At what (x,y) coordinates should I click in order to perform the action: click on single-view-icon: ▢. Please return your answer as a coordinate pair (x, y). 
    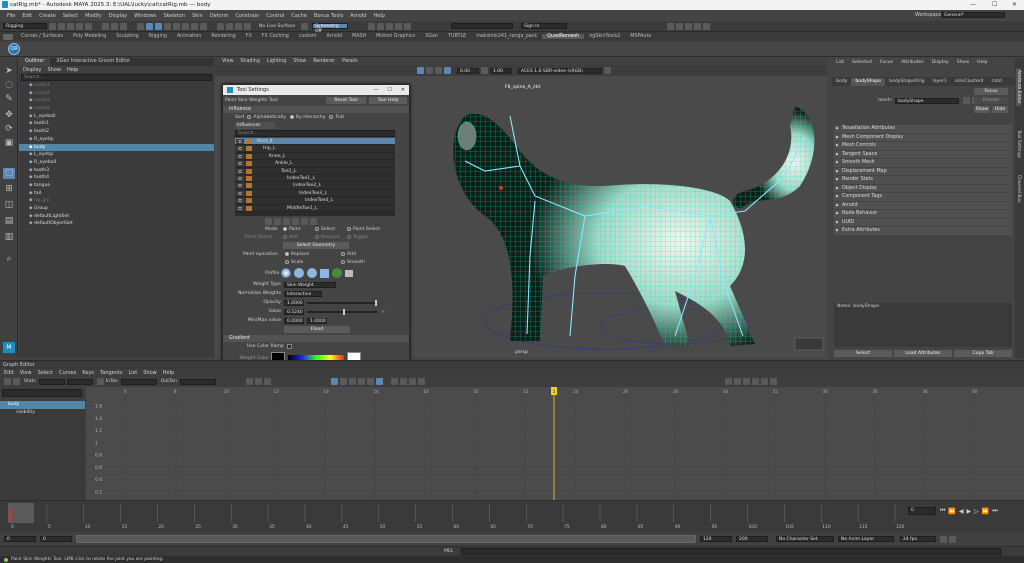
    Looking at the image, I should click on (9, 173).